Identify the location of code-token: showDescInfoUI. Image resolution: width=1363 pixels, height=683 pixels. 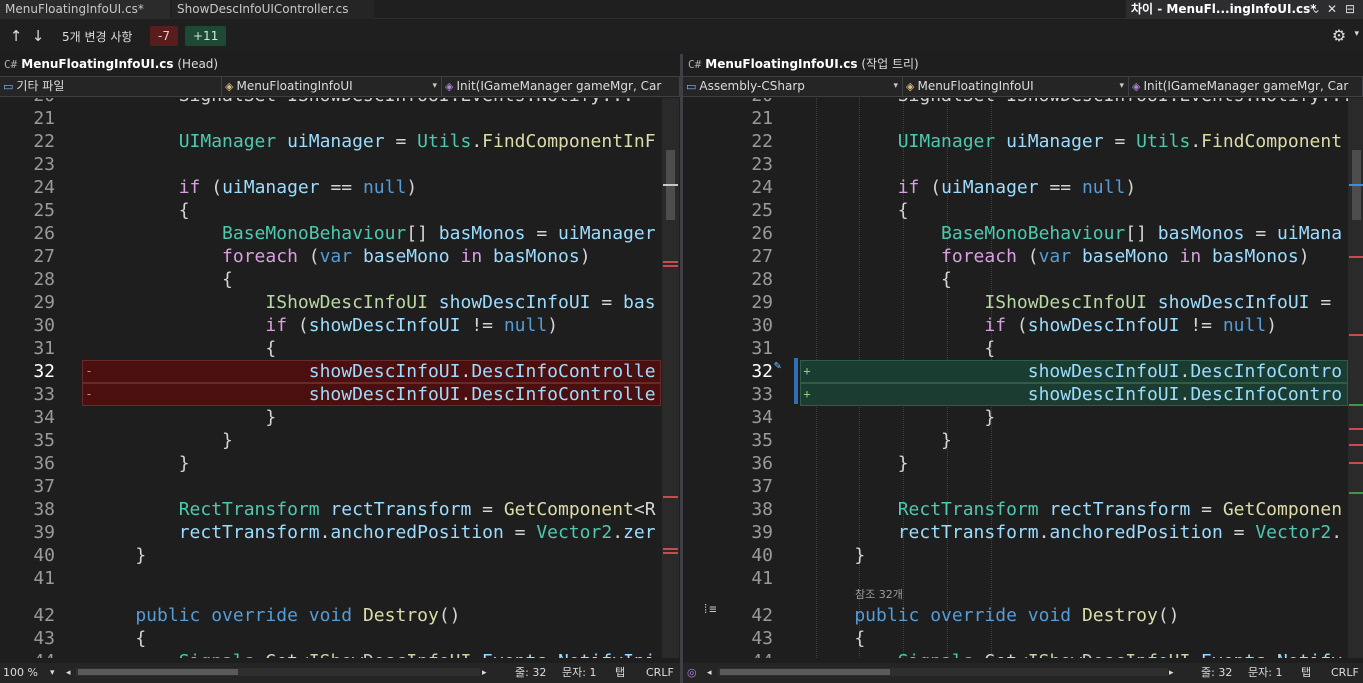
(276, 394).